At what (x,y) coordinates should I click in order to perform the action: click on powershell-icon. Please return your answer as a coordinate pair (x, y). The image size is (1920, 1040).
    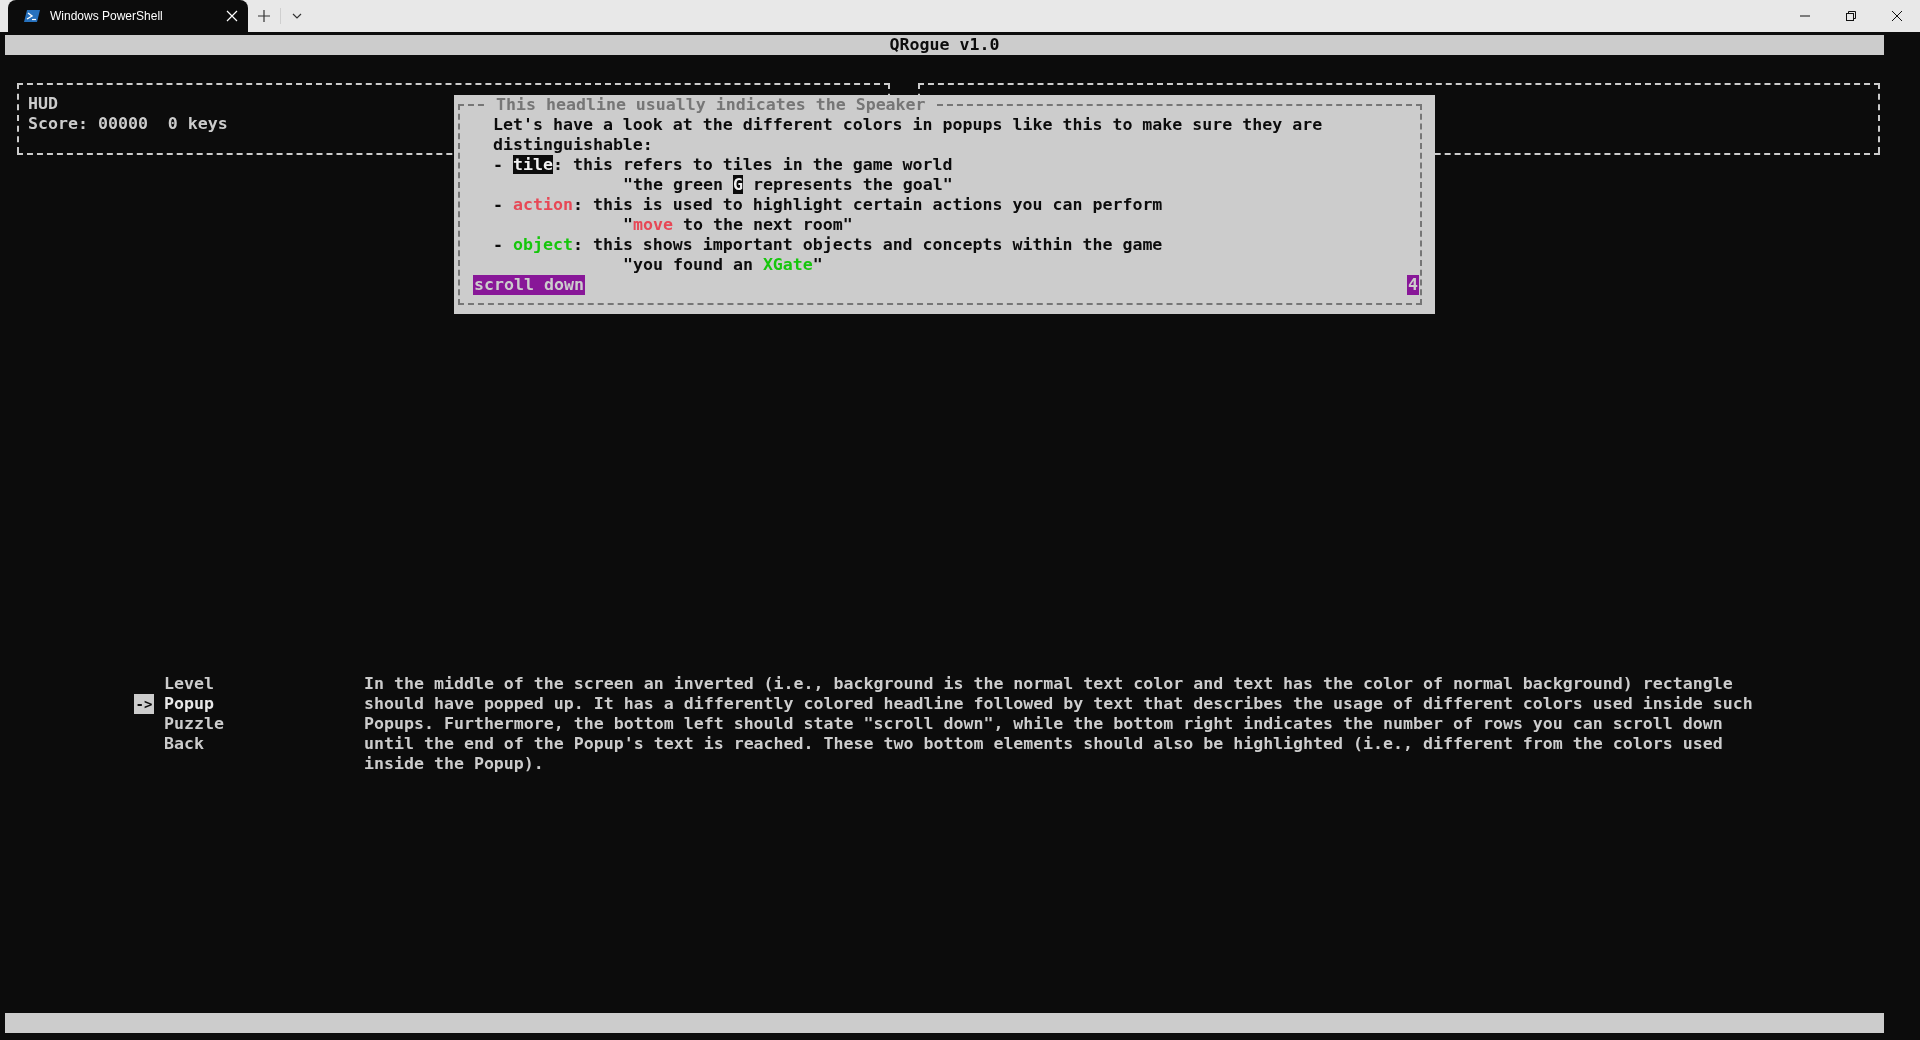
    Looking at the image, I should click on (32, 16).